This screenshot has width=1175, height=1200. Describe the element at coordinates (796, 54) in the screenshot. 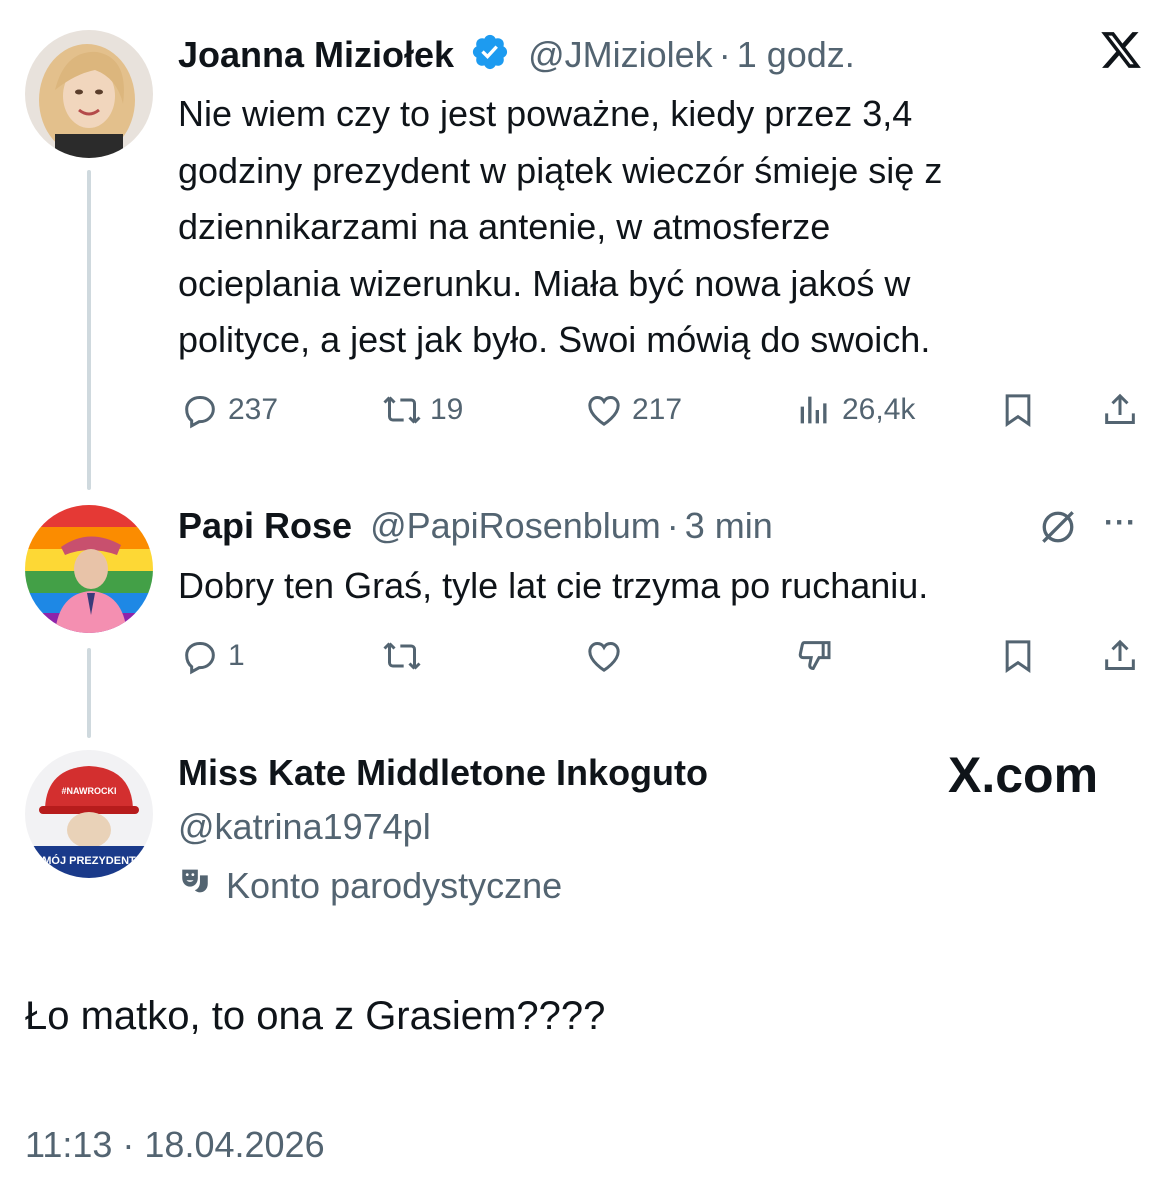

I see `tweet-time: 1 godz.` at that location.